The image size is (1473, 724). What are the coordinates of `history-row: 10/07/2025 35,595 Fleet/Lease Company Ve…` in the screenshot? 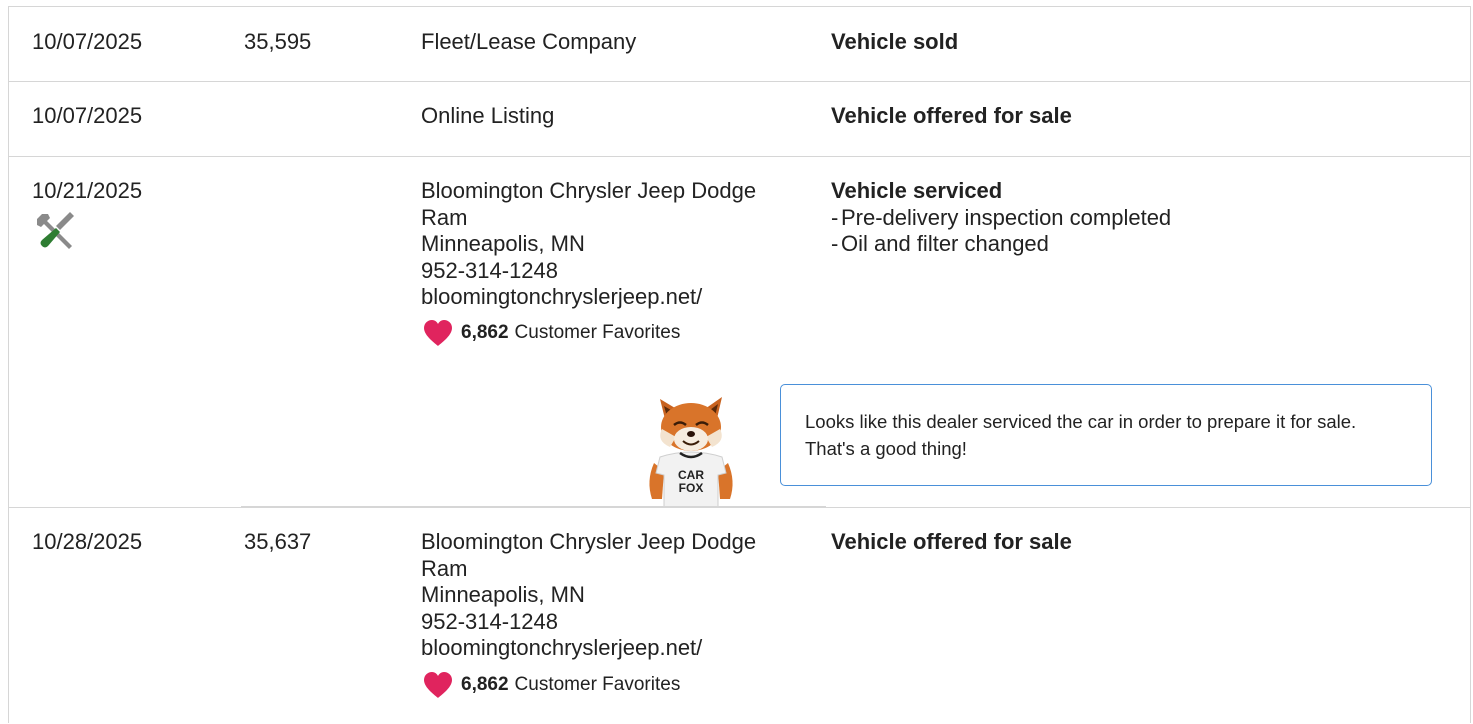 It's located at (739, 44).